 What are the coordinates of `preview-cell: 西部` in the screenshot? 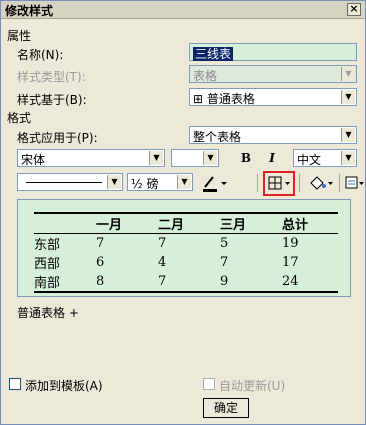 It's located at (47, 264).